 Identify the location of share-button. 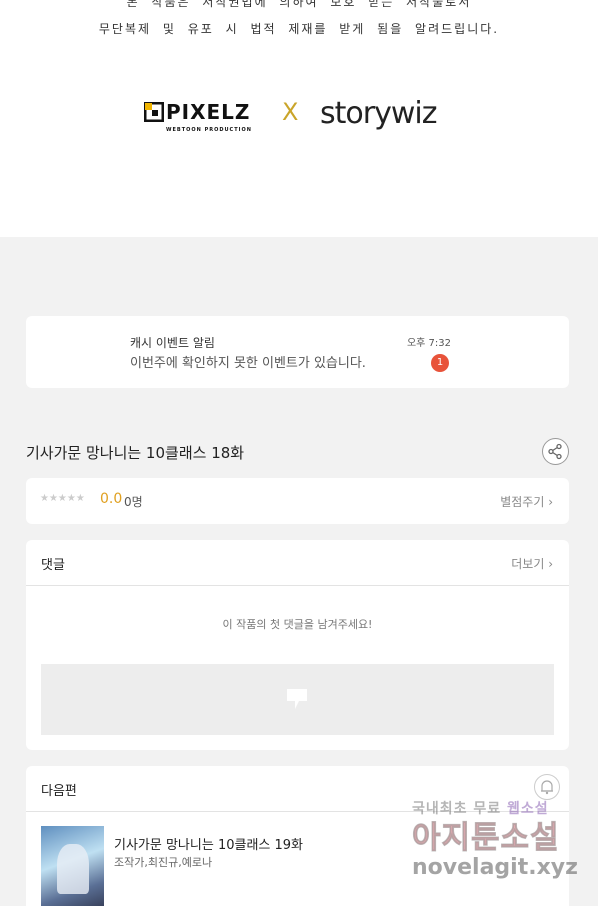
(555, 451).